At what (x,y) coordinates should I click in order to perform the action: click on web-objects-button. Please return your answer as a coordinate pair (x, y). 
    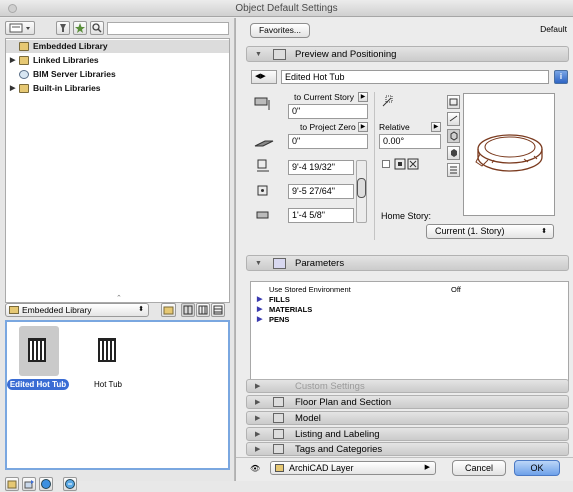
    Looking at the image, I should click on (70, 484).